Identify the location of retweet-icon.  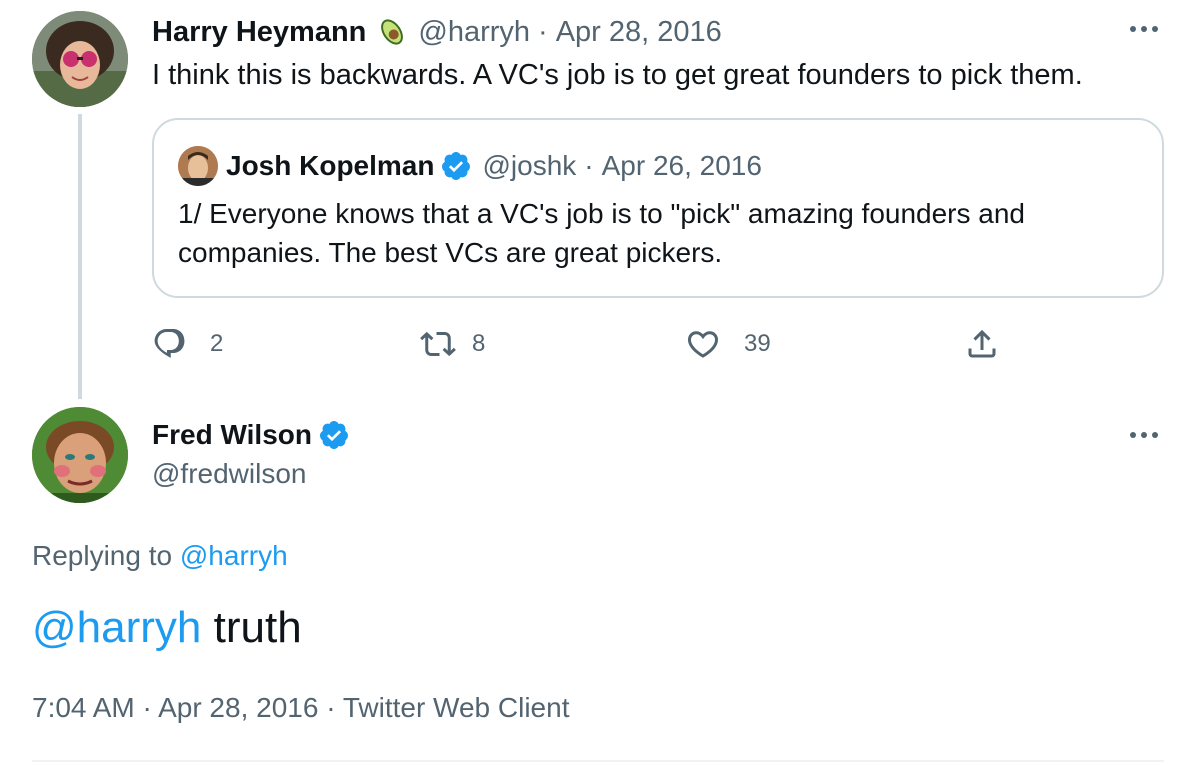
(438, 344).